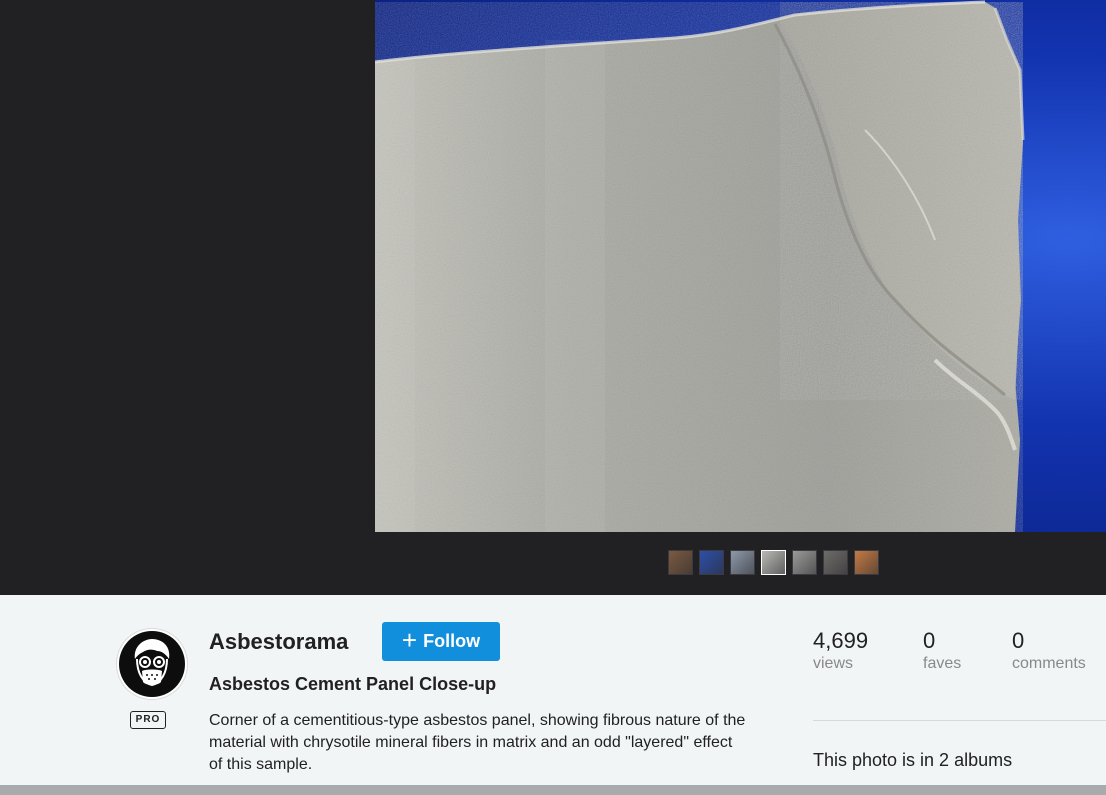 Image resolution: width=1106 pixels, height=795 pixels. What do you see at coordinates (452, 641) in the screenshot?
I see `follow-label: Follow` at bounding box center [452, 641].